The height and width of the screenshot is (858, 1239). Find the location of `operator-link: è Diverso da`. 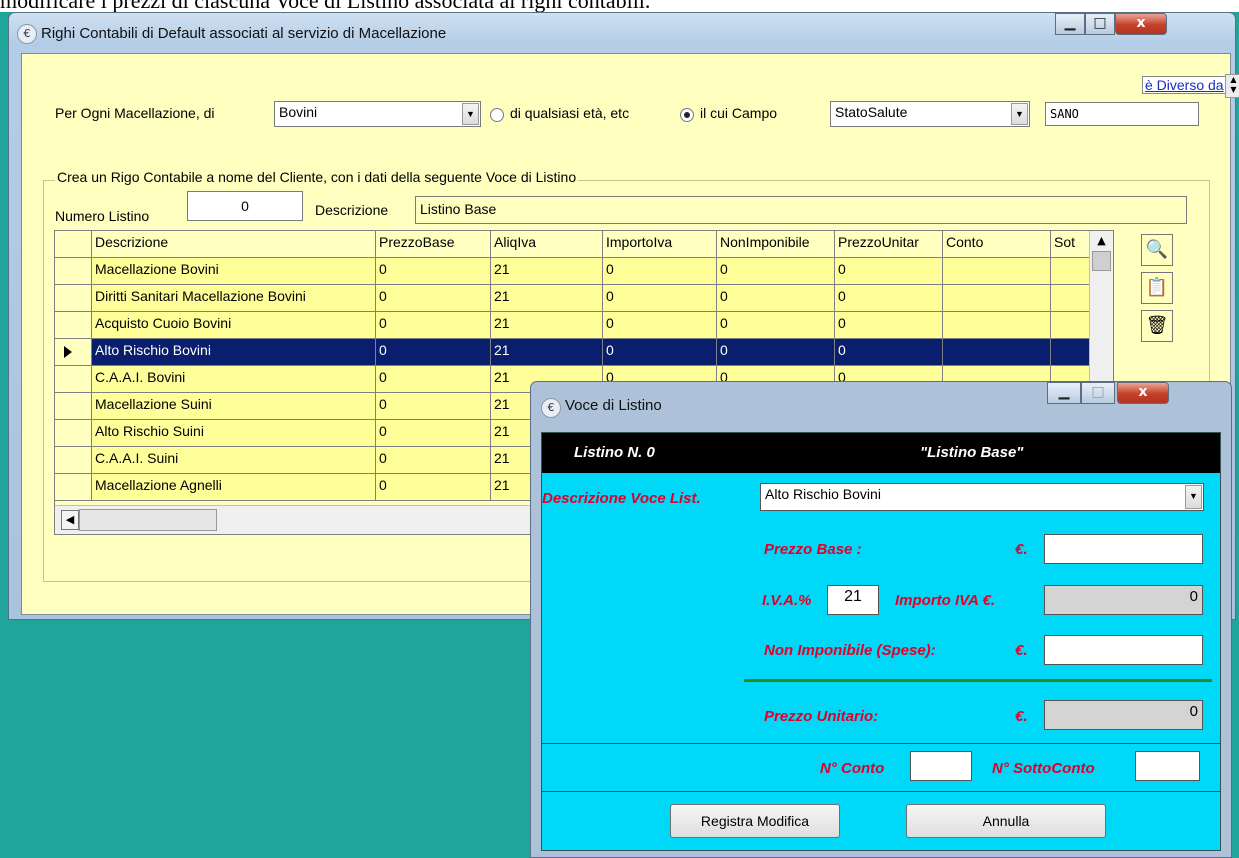

operator-link: è Diverso da is located at coordinates (1184, 85).